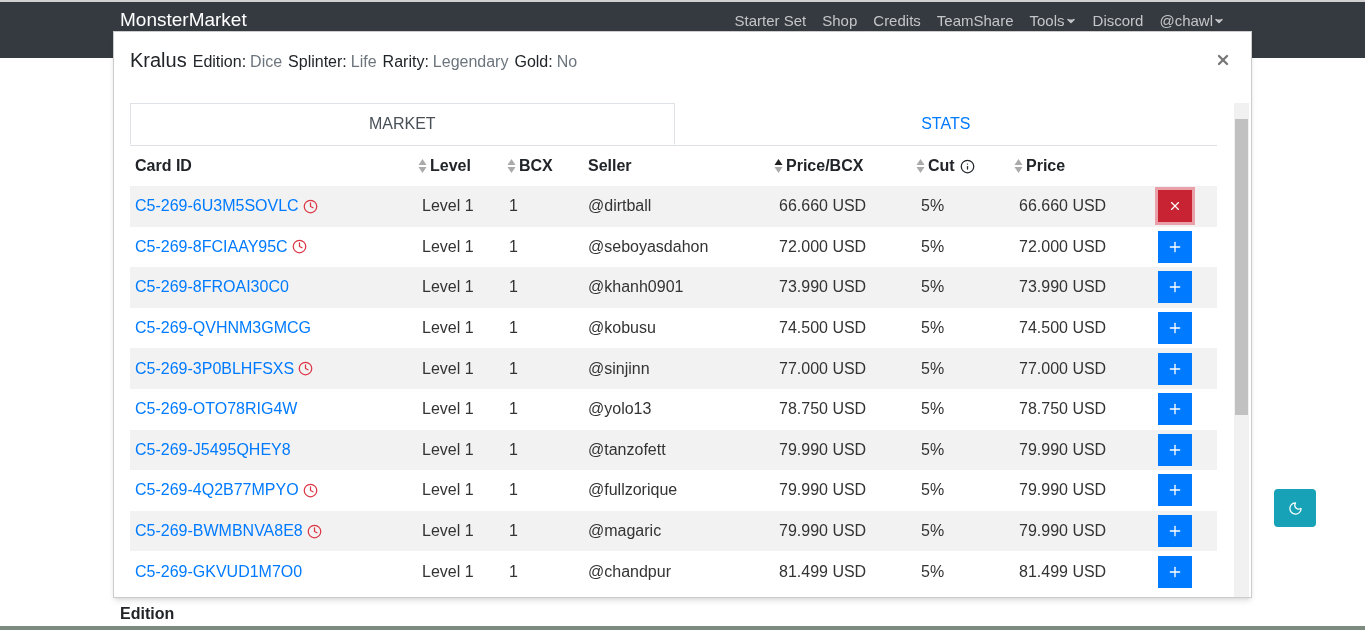  I want to click on card-id-link: C5-269-GKVUD1M7O0, so click(219, 571).